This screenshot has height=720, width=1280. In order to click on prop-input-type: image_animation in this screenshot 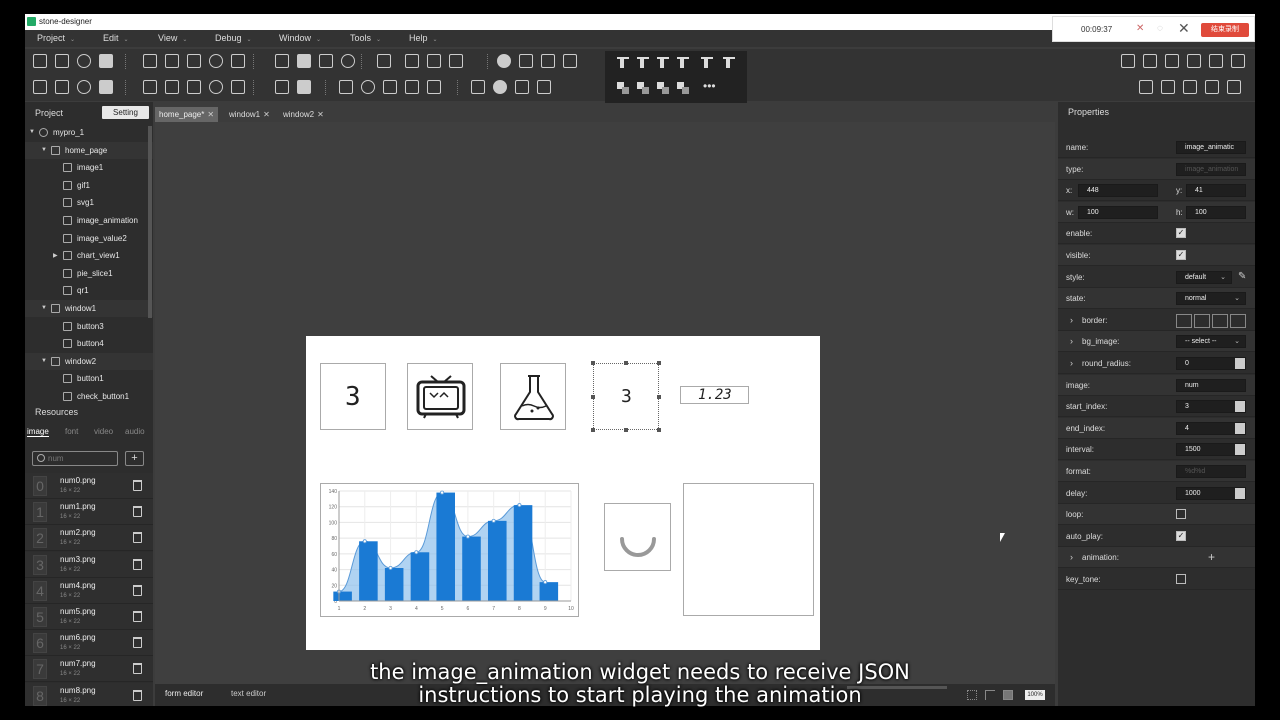, I will do `click(1211, 169)`.